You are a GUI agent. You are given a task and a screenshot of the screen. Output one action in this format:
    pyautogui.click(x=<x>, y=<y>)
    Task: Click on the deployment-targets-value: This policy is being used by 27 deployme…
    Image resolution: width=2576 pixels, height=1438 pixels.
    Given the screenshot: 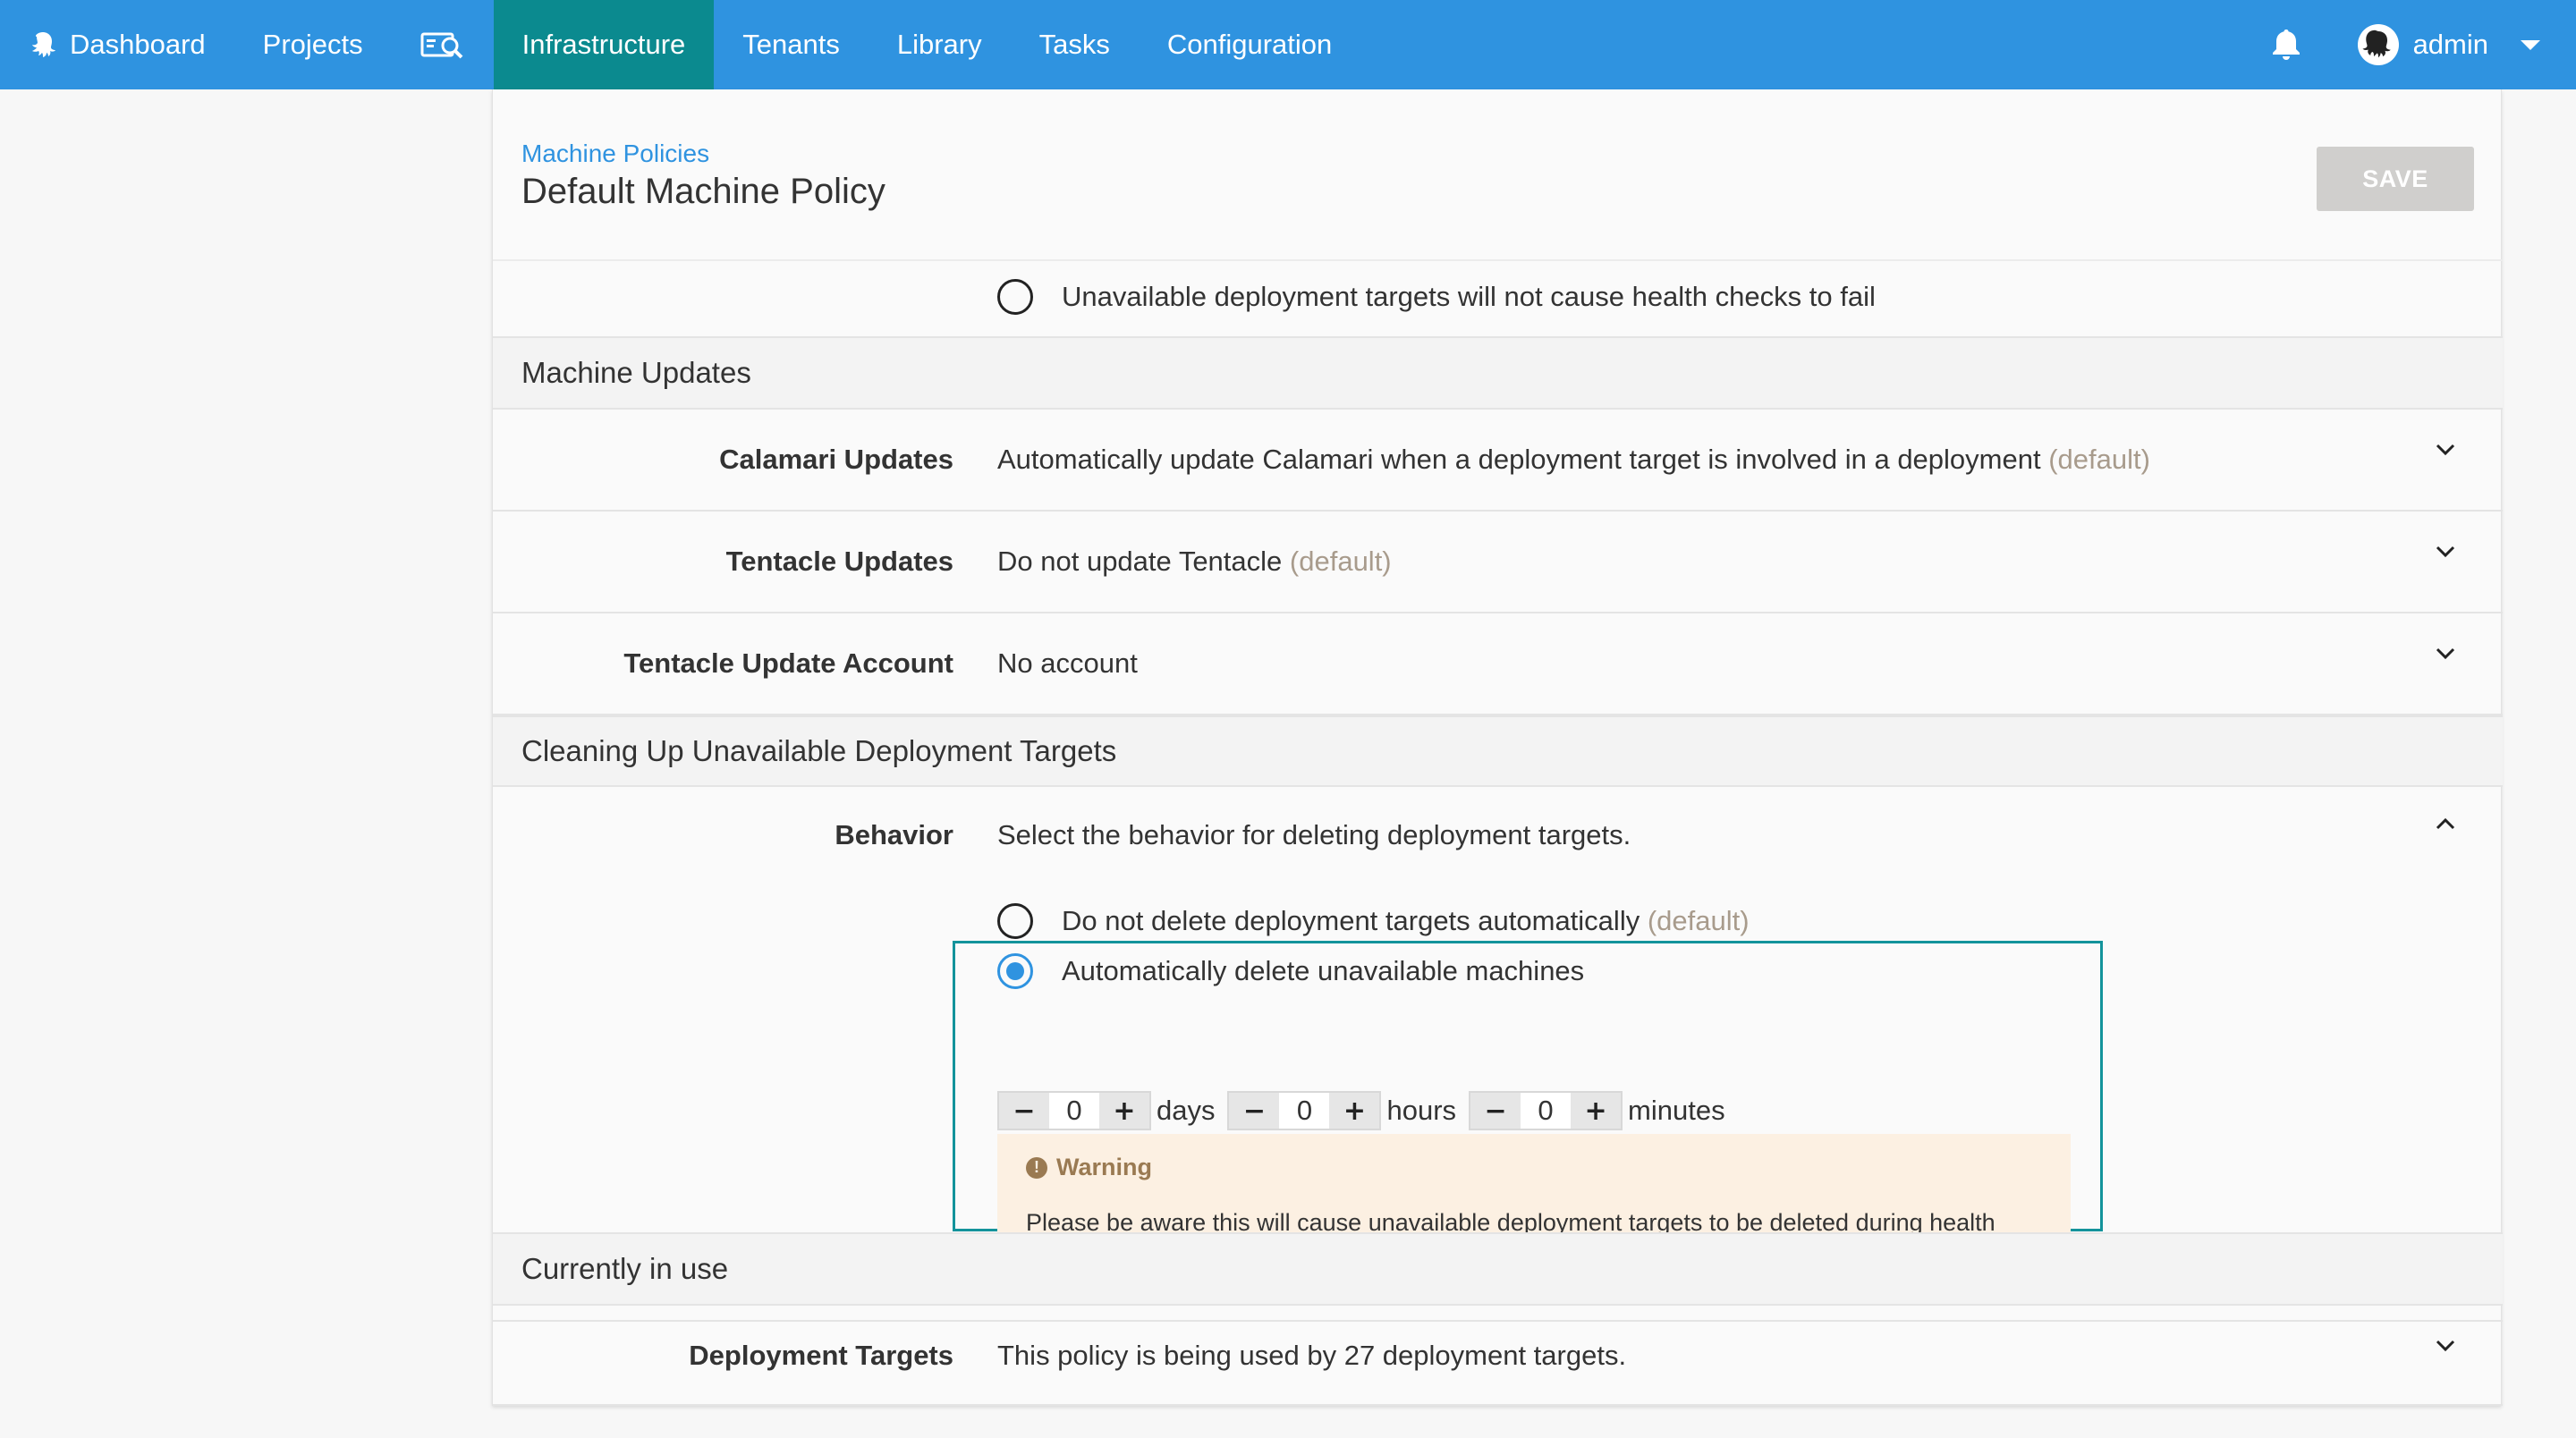 What is the action you would take?
    pyautogui.click(x=1312, y=1355)
    